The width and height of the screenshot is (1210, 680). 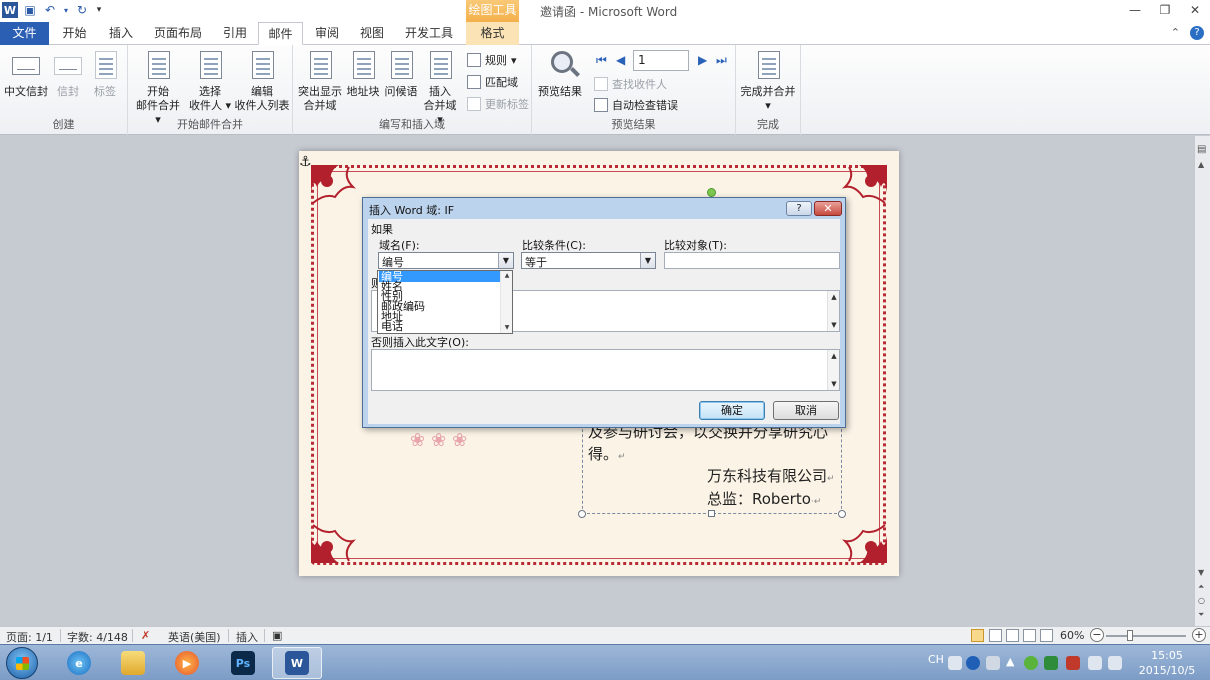 What do you see at coordinates (1029, 635) in the screenshot?
I see `outline-view-icon` at bounding box center [1029, 635].